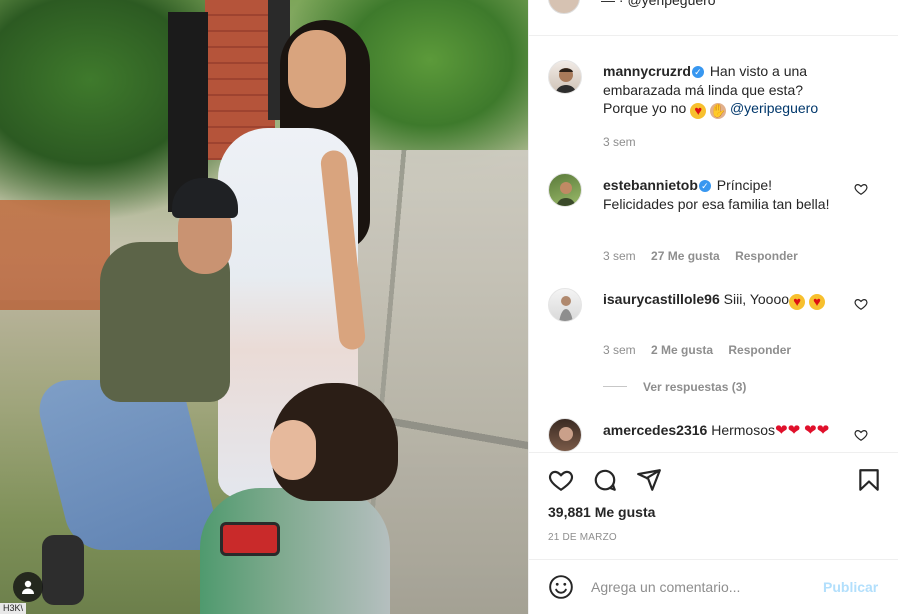  I want to click on comment-likes: 2 Me gusta, so click(682, 350).